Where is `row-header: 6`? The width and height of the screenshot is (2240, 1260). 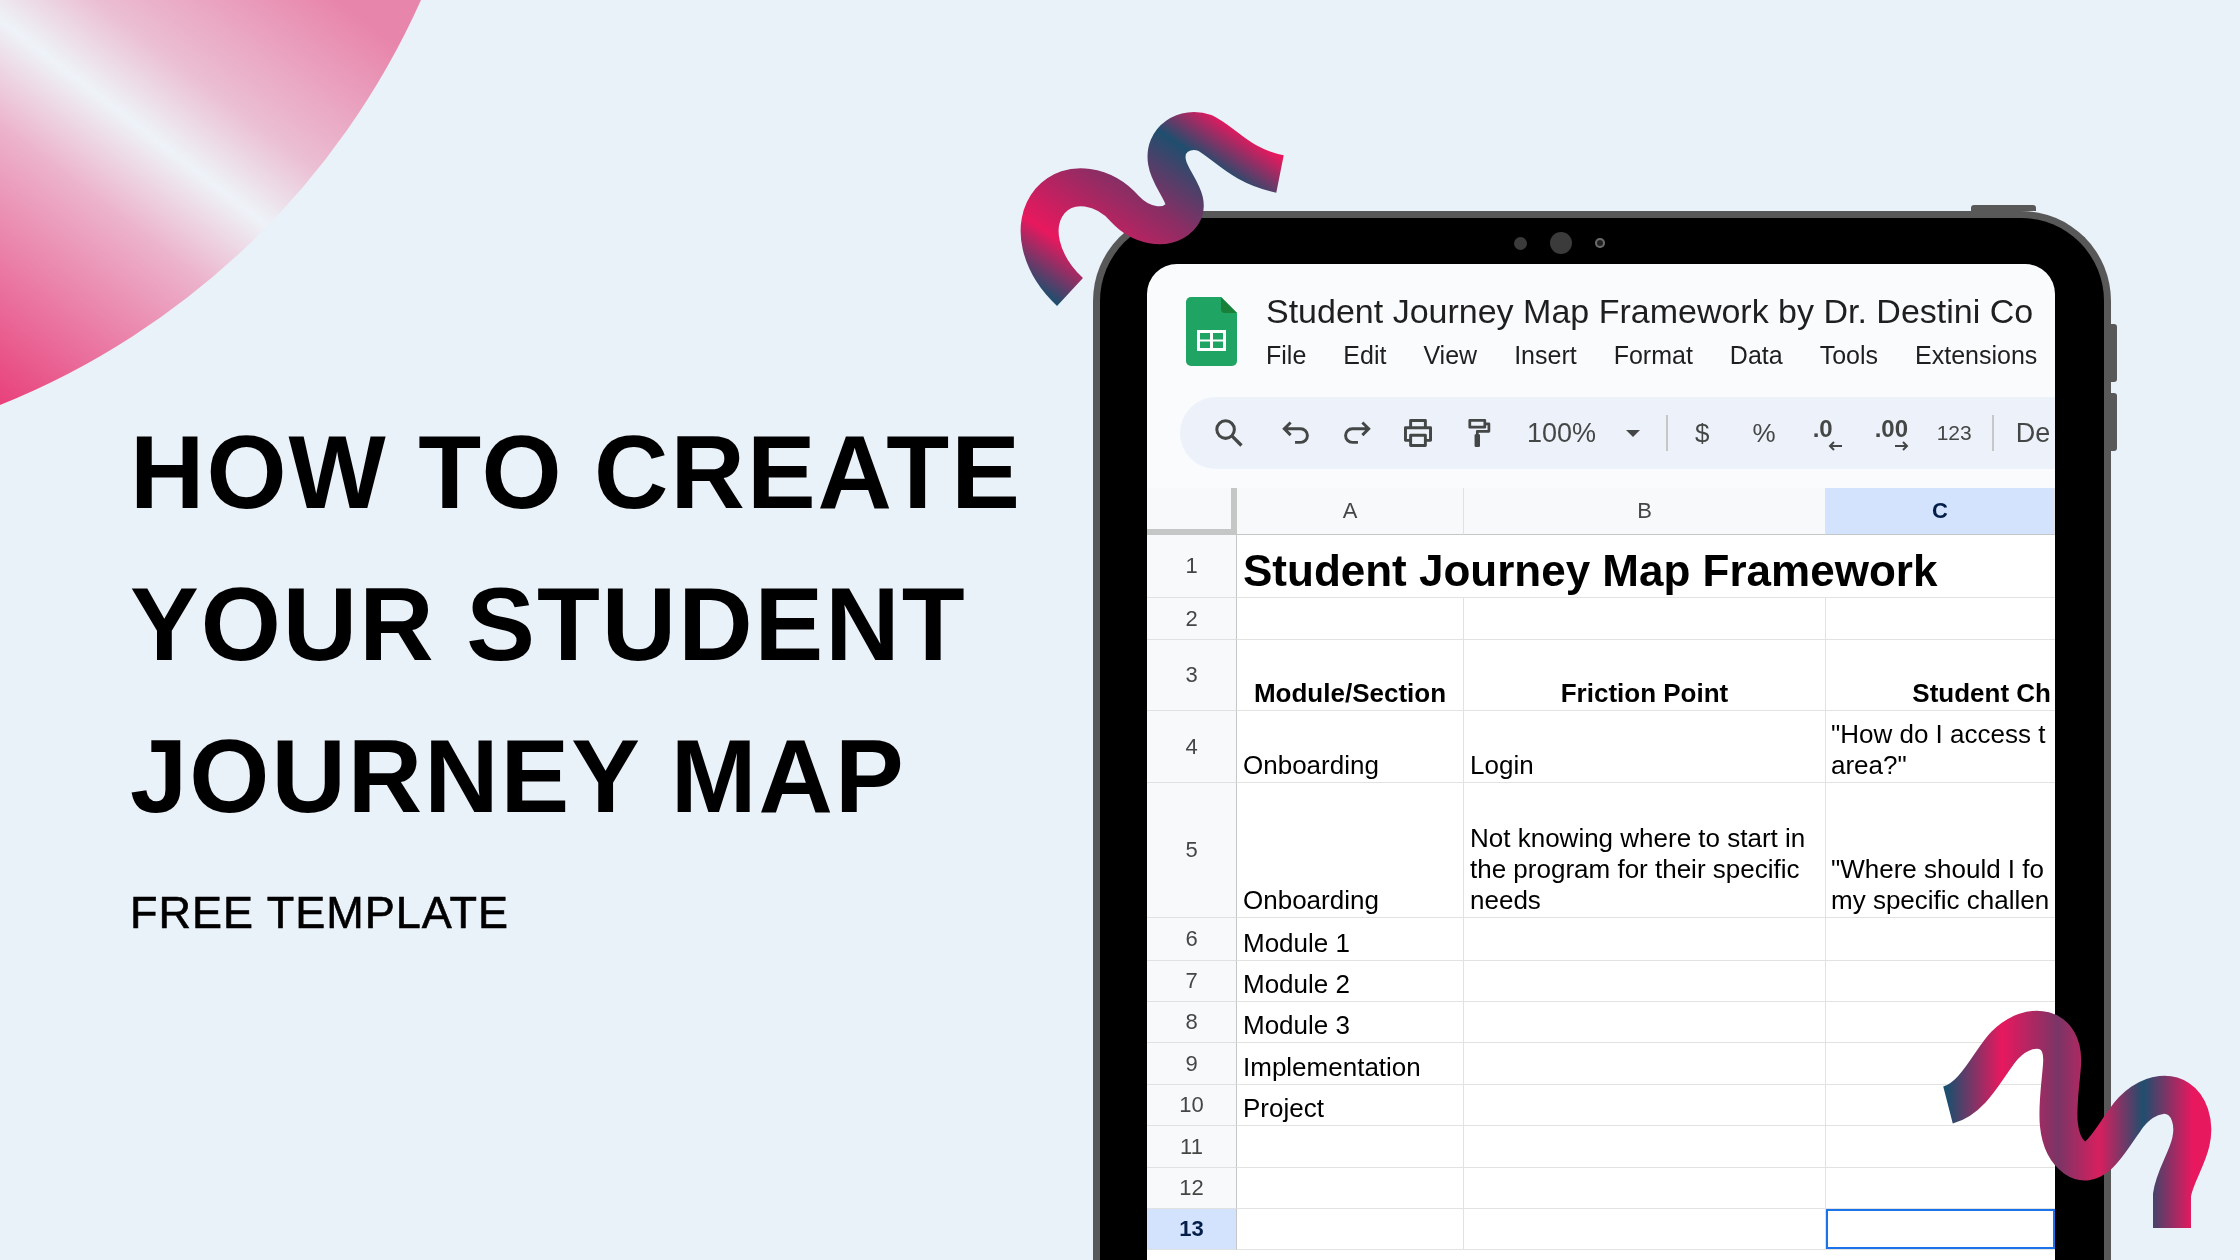 row-header: 6 is located at coordinates (1192, 939).